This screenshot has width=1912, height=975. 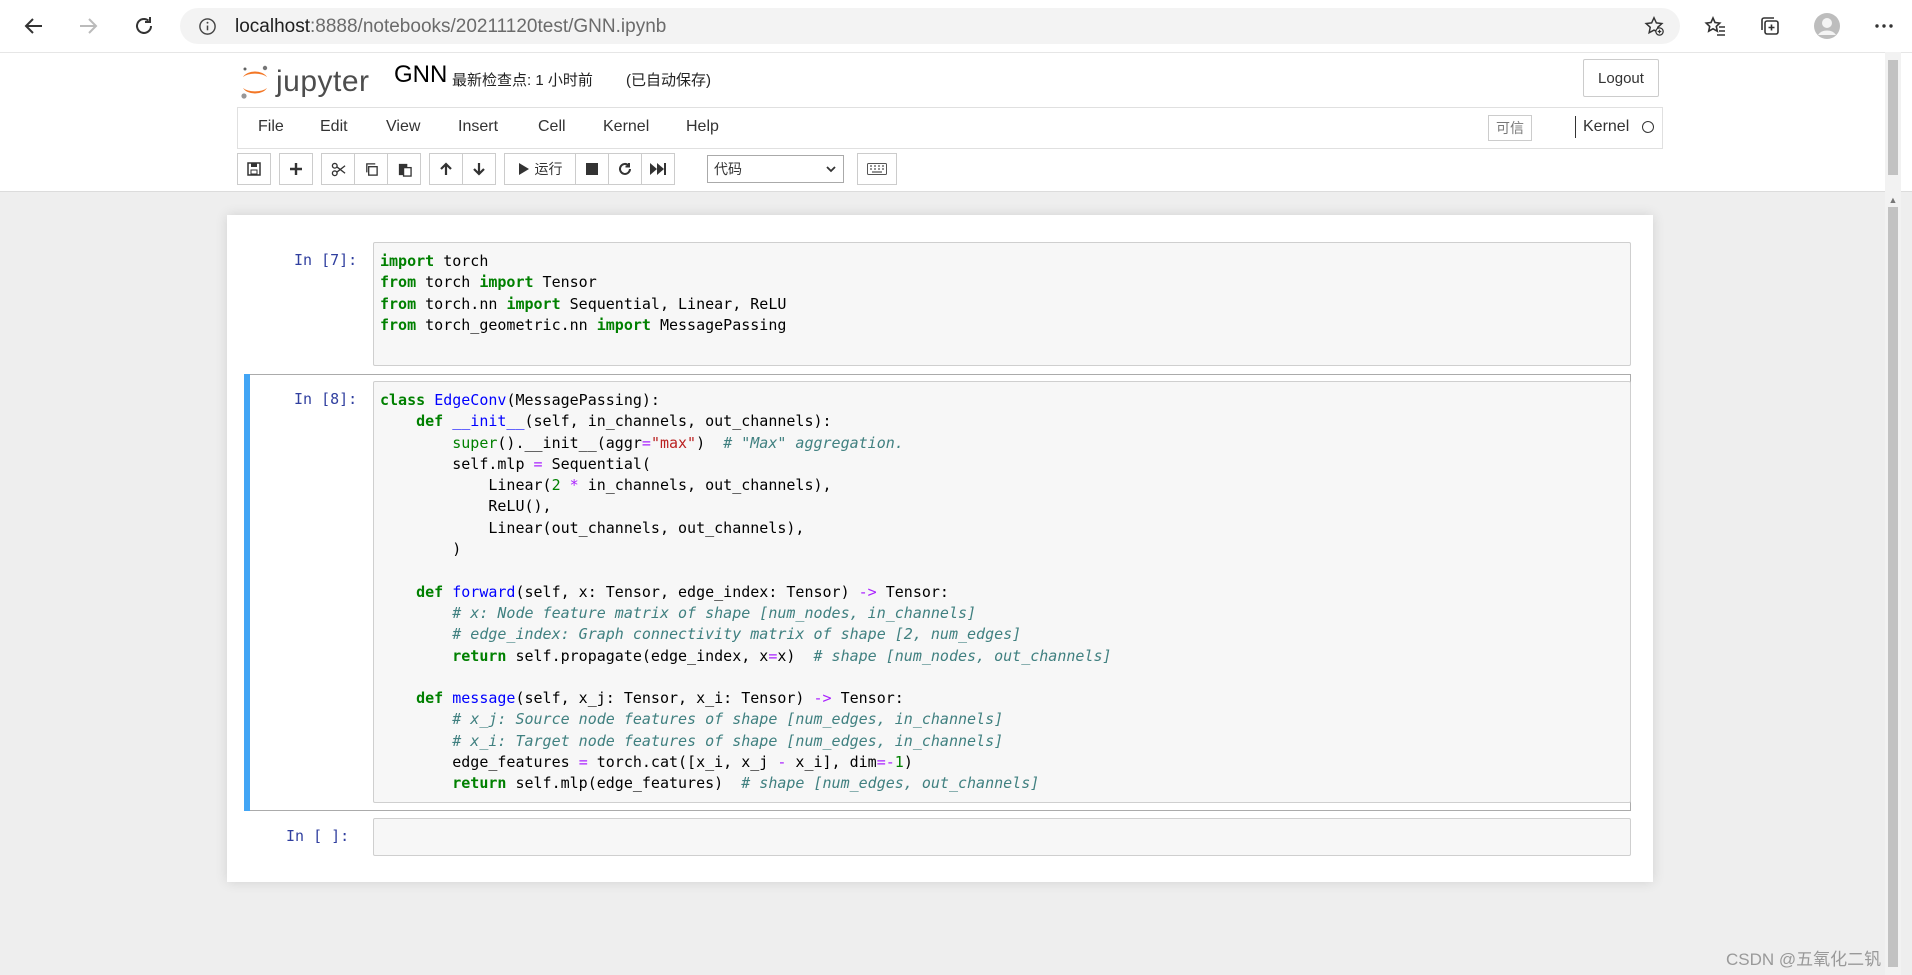 I want to click on plus-icon, so click(x=296, y=169).